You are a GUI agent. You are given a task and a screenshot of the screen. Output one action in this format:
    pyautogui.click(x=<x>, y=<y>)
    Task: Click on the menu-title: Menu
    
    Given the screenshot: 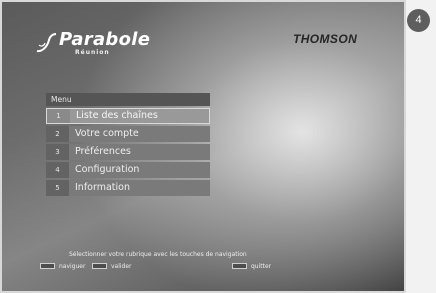 What is the action you would take?
    pyautogui.click(x=128, y=99)
    